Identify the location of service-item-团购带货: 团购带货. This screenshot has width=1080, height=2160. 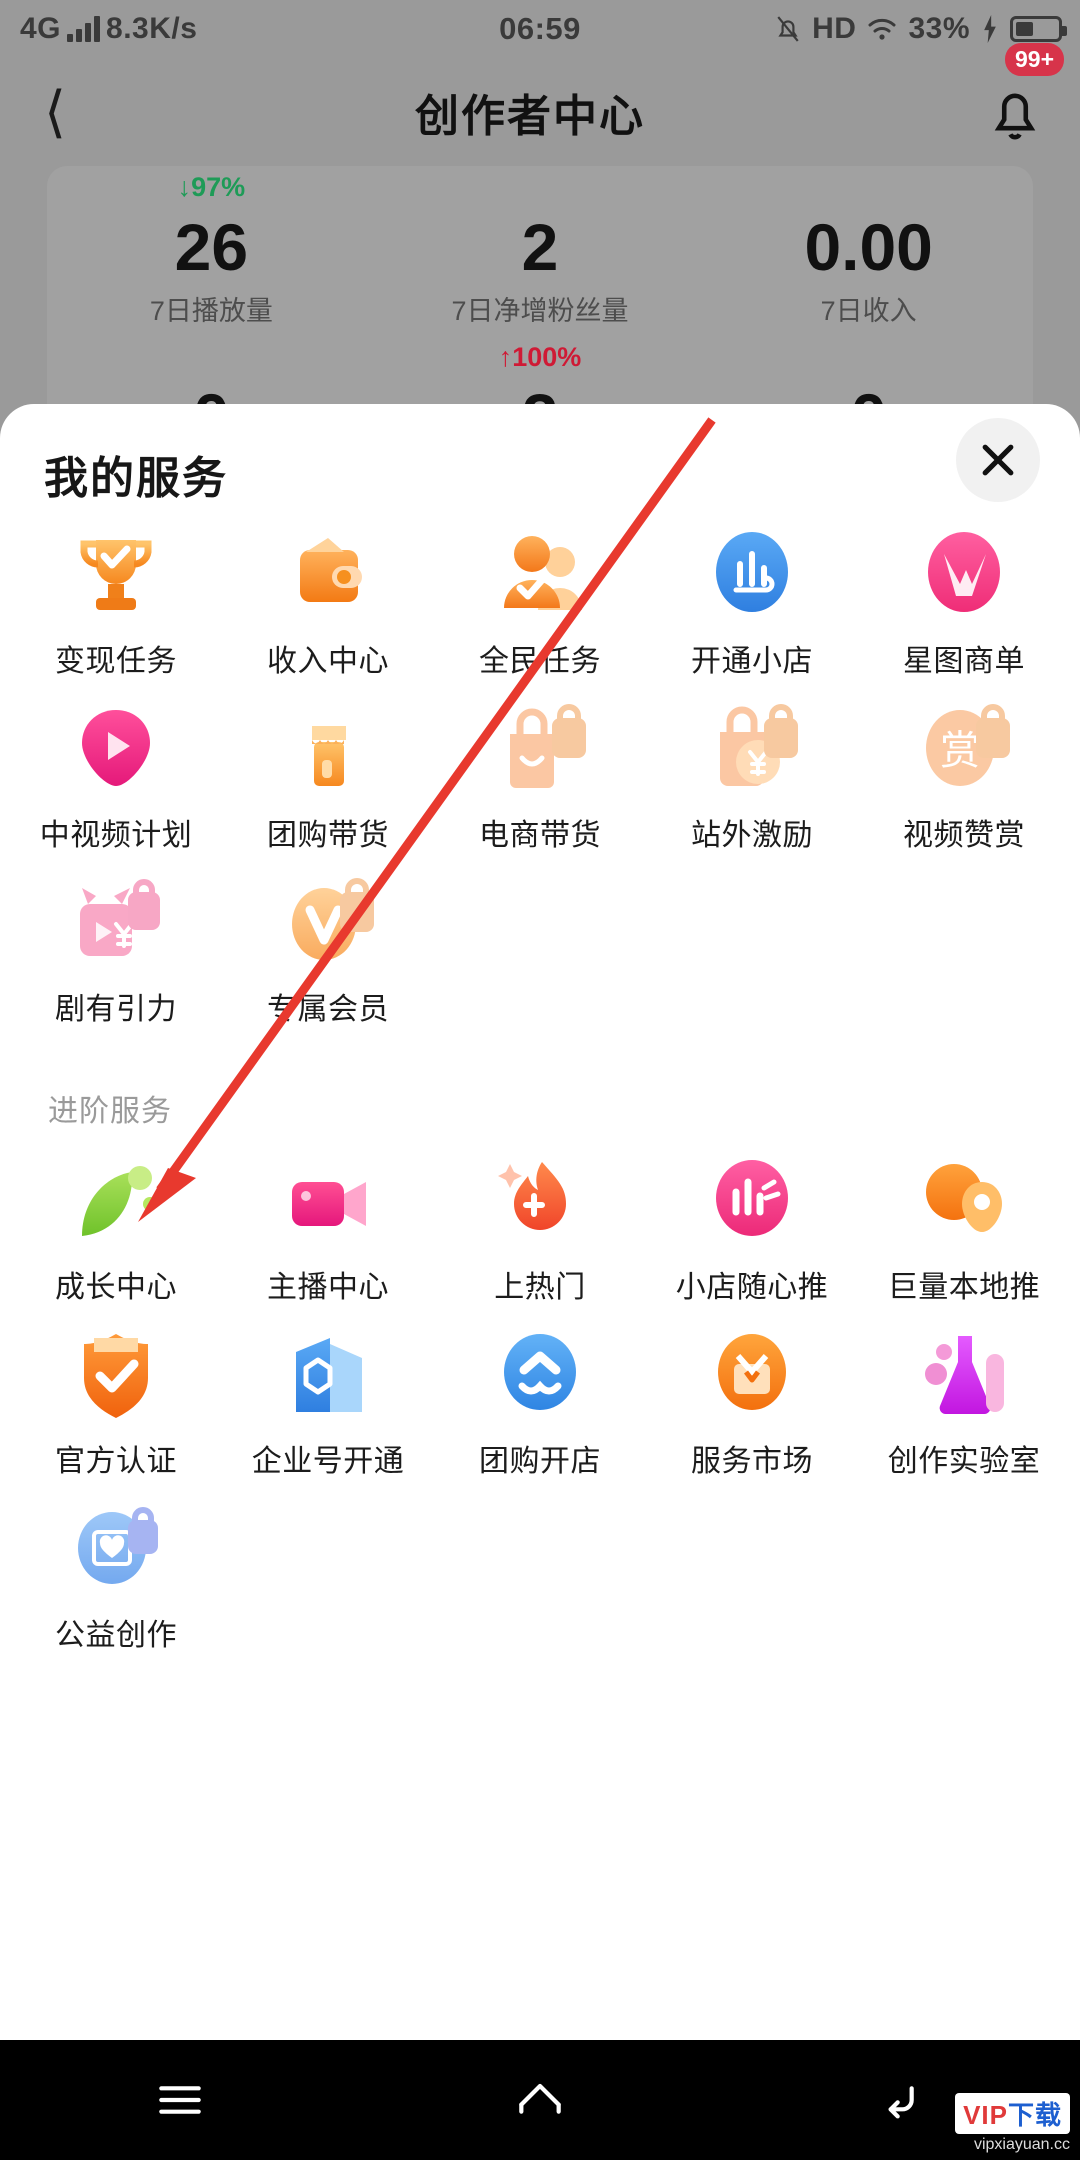
(328, 775).